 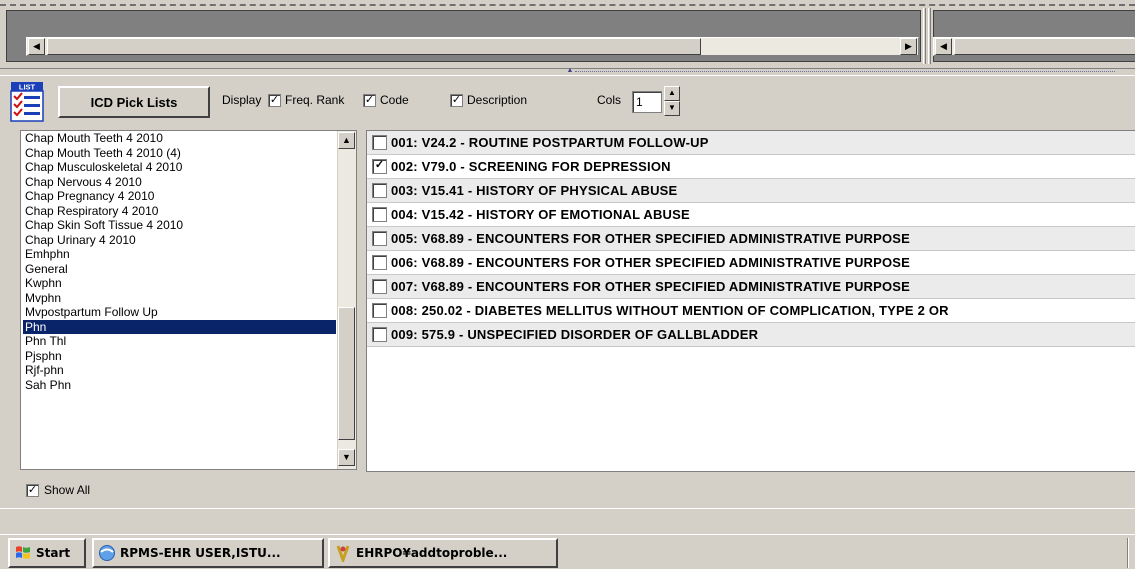 I want to click on pick-list-vscrollbar: ▲ ▼, so click(x=346, y=300).